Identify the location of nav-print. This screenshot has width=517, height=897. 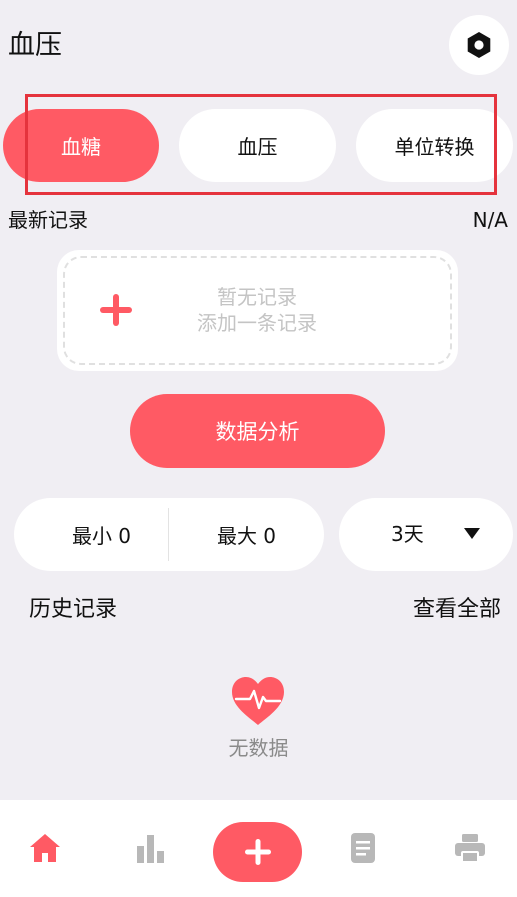
(470, 848).